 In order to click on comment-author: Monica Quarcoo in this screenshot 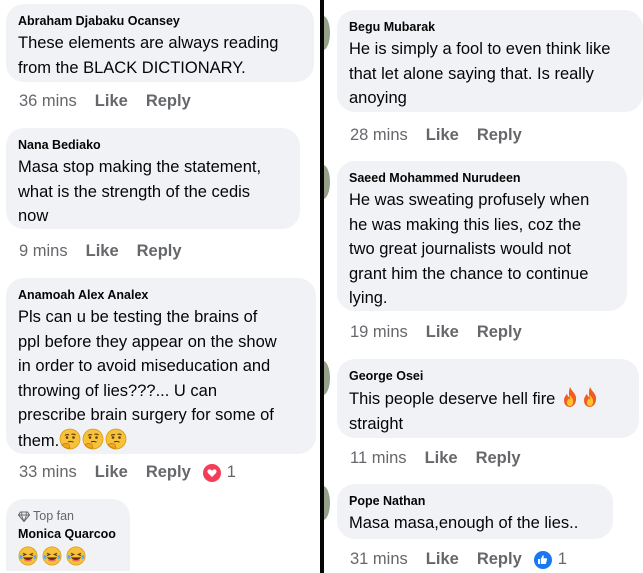, I will do `click(68, 534)`.